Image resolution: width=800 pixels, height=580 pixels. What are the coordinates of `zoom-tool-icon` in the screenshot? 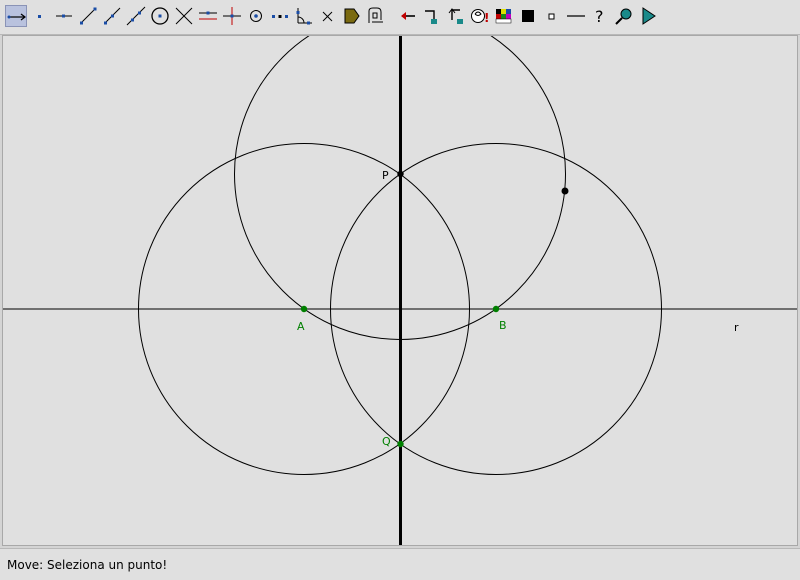 It's located at (624, 16).